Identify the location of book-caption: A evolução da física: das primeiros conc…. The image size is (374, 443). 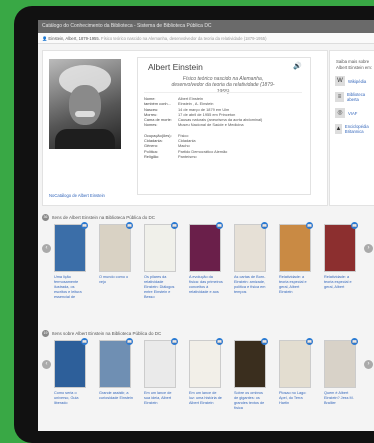
(206, 285).